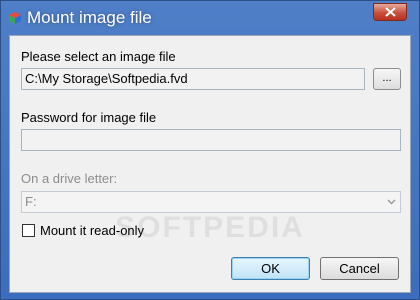 The height and width of the screenshot is (300, 420). I want to click on ok-button: OK, so click(270, 268).